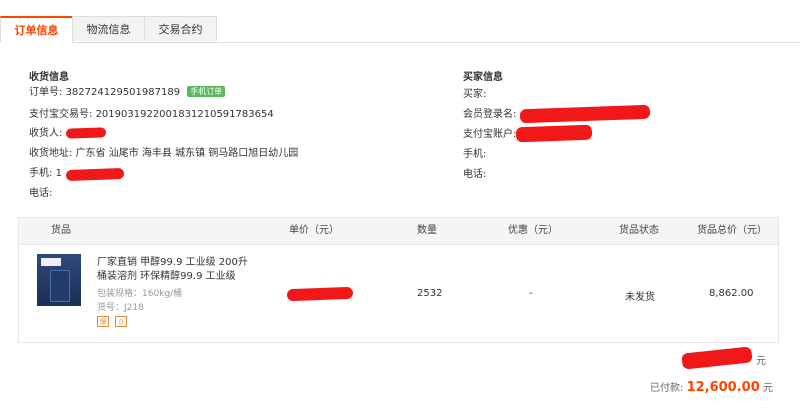 This screenshot has height=408, width=800. I want to click on address-label: 收货地址:, so click(51, 153).